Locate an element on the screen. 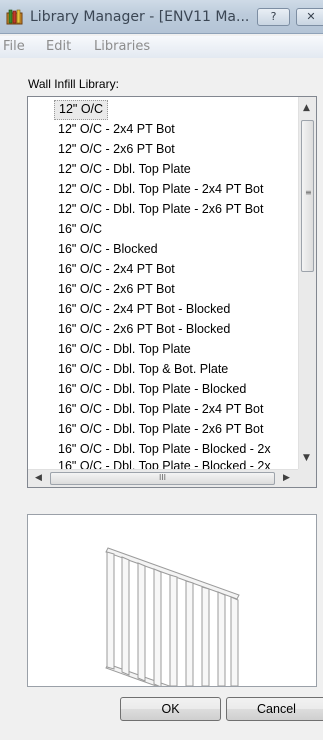 This screenshot has height=740, width=323. list-item: 12" O/C - Dbl. Top Plate is located at coordinates (124, 169).